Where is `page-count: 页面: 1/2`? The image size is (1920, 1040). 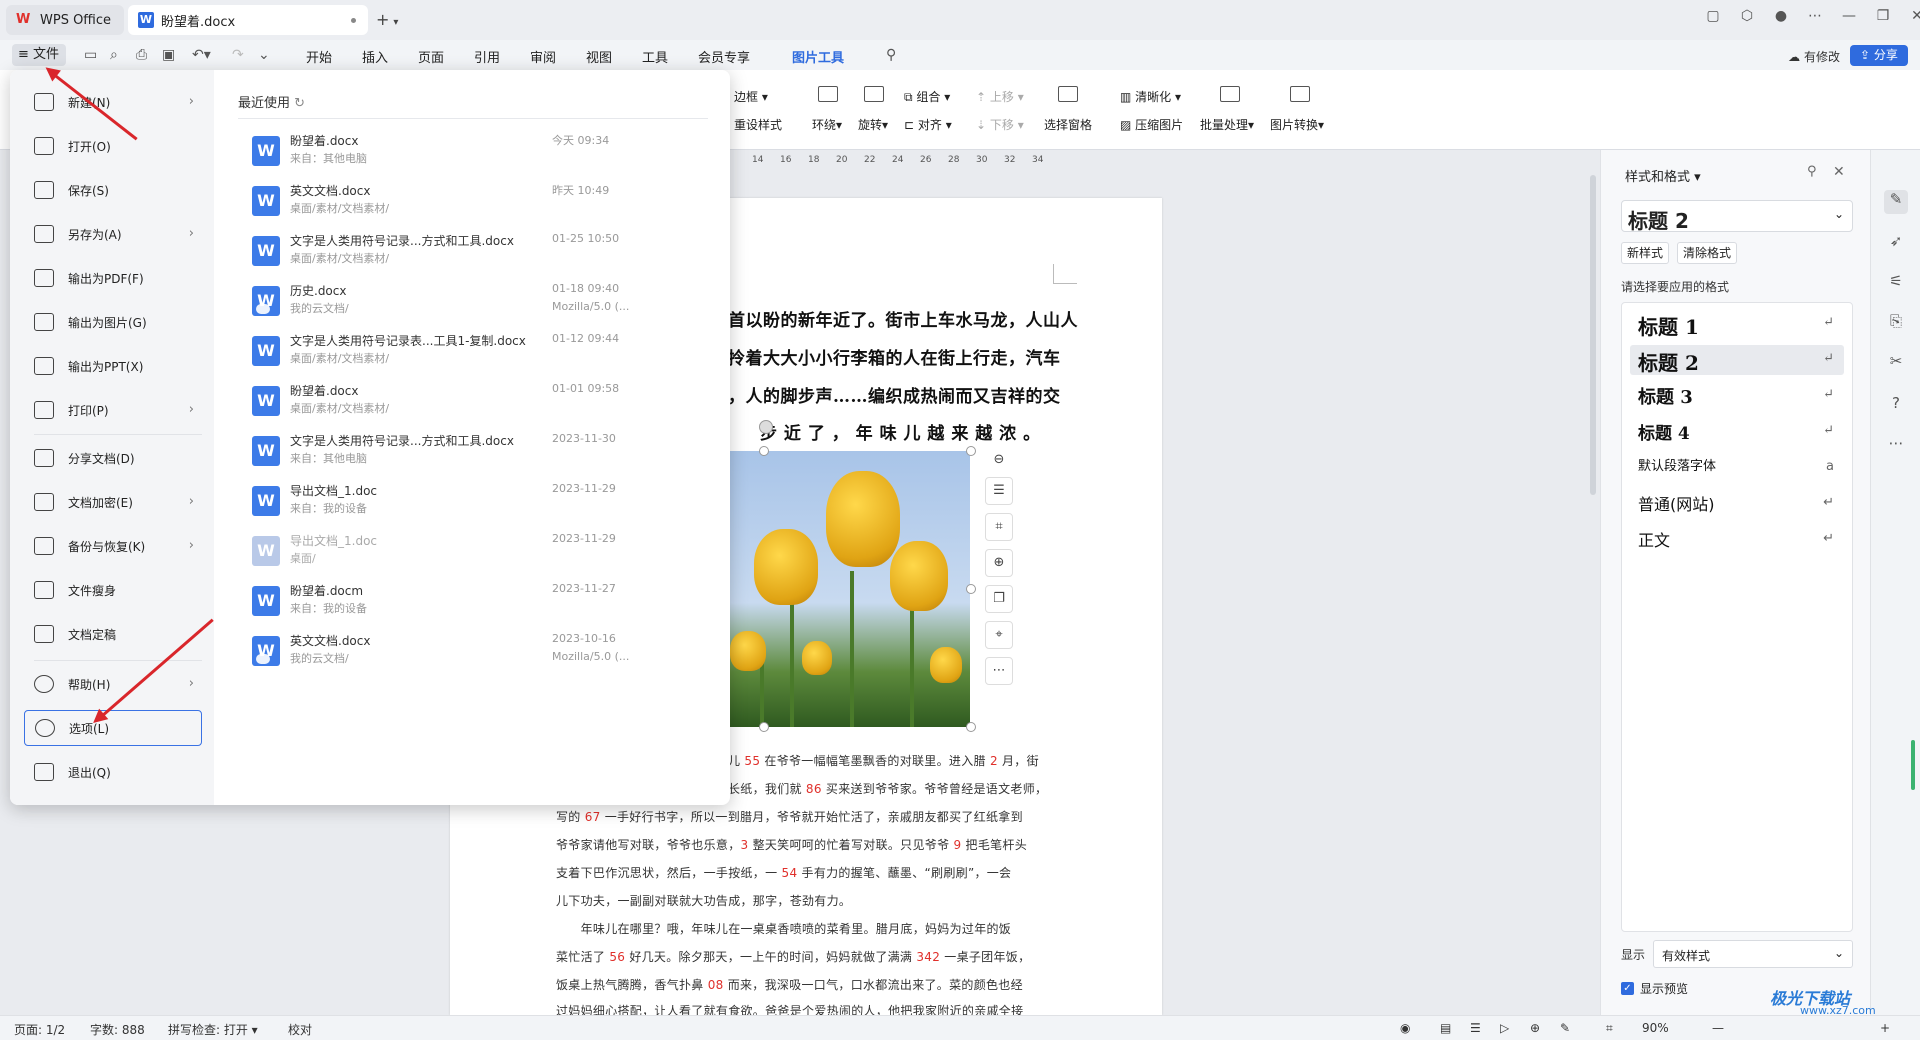 page-count: 页面: 1/2 is located at coordinates (39, 1029).